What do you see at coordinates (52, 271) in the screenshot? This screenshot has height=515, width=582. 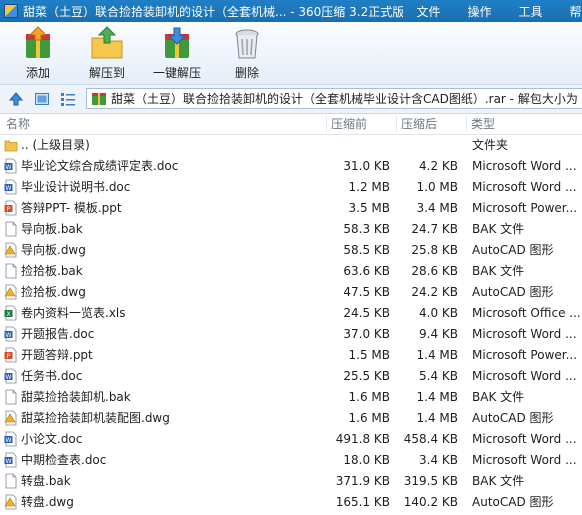 I see `file-name: 捡拾板.bak` at bounding box center [52, 271].